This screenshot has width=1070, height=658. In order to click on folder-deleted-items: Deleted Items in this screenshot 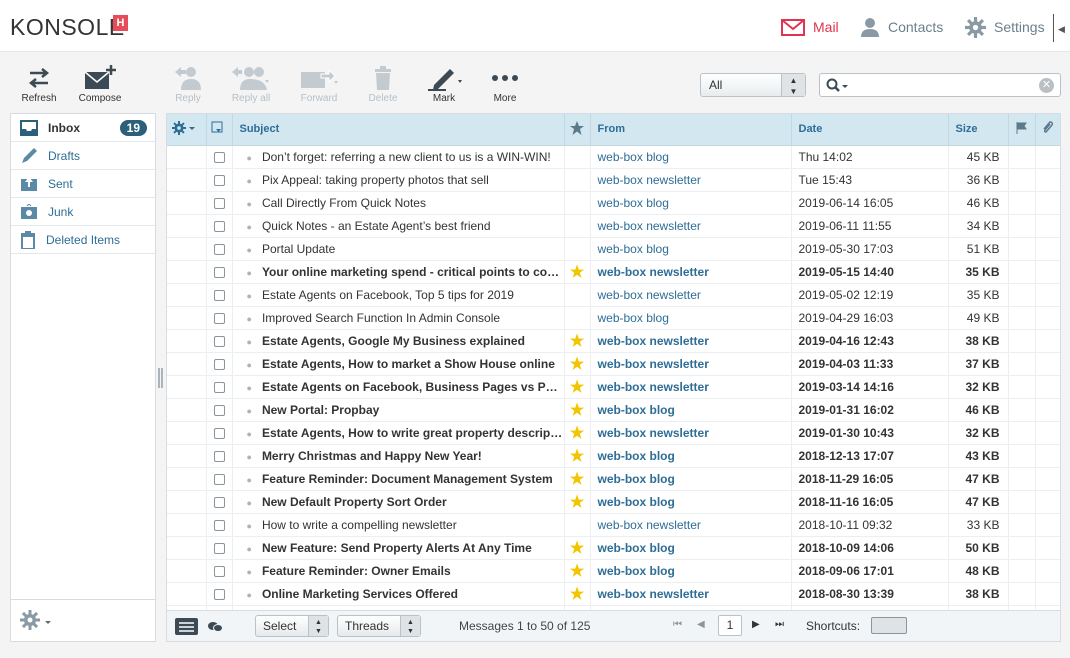, I will do `click(83, 240)`.